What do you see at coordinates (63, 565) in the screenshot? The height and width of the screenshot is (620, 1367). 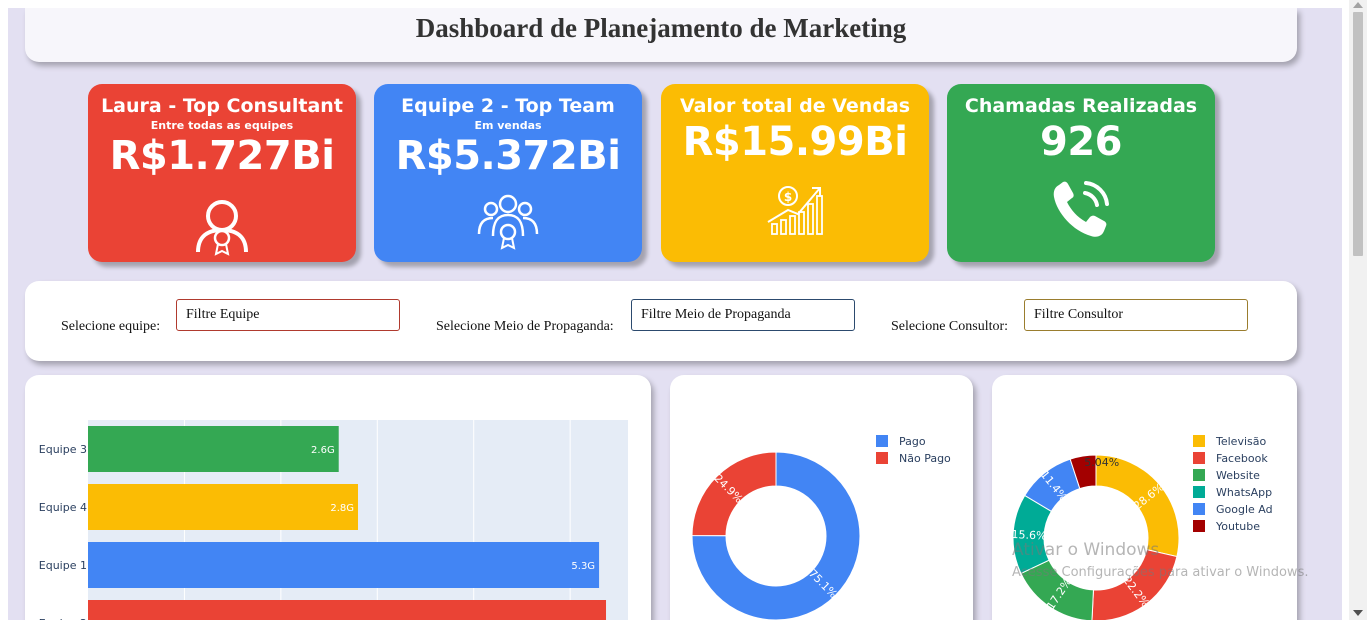 I see `category-label: Equipe 1` at bounding box center [63, 565].